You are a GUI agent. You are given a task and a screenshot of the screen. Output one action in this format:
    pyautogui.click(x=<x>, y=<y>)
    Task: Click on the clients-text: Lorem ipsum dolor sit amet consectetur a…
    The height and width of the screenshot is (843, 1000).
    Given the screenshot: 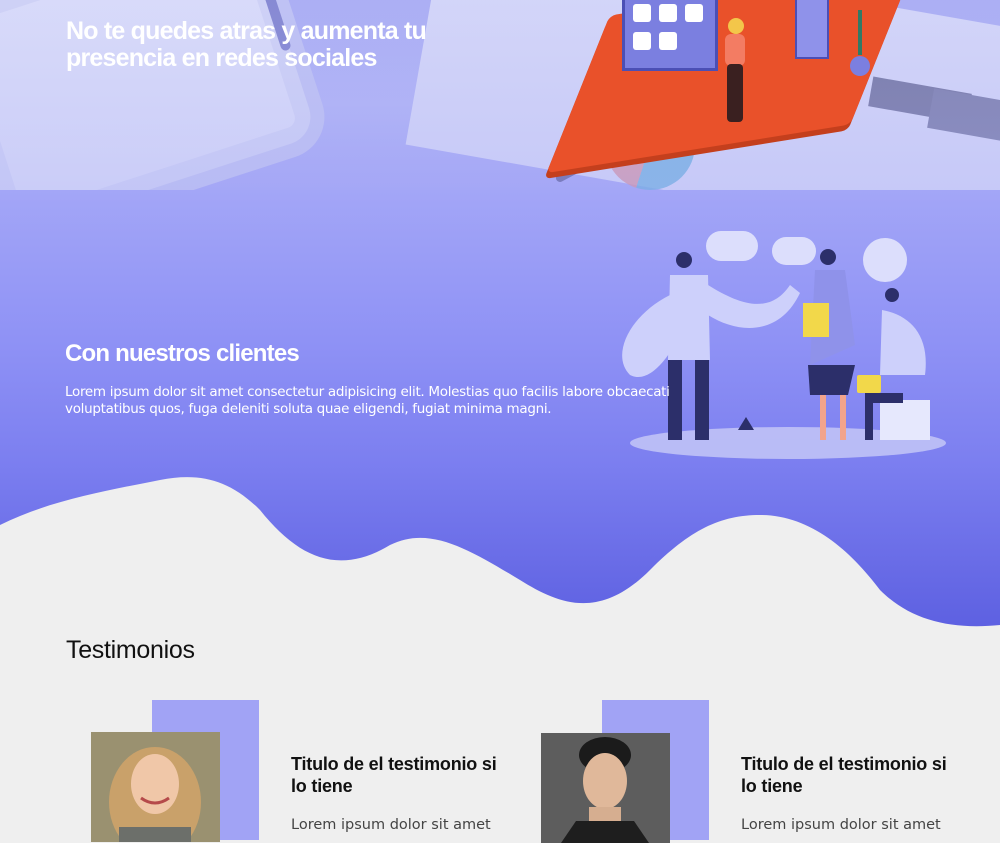 What is the action you would take?
    pyautogui.click(x=367, y=400)
    